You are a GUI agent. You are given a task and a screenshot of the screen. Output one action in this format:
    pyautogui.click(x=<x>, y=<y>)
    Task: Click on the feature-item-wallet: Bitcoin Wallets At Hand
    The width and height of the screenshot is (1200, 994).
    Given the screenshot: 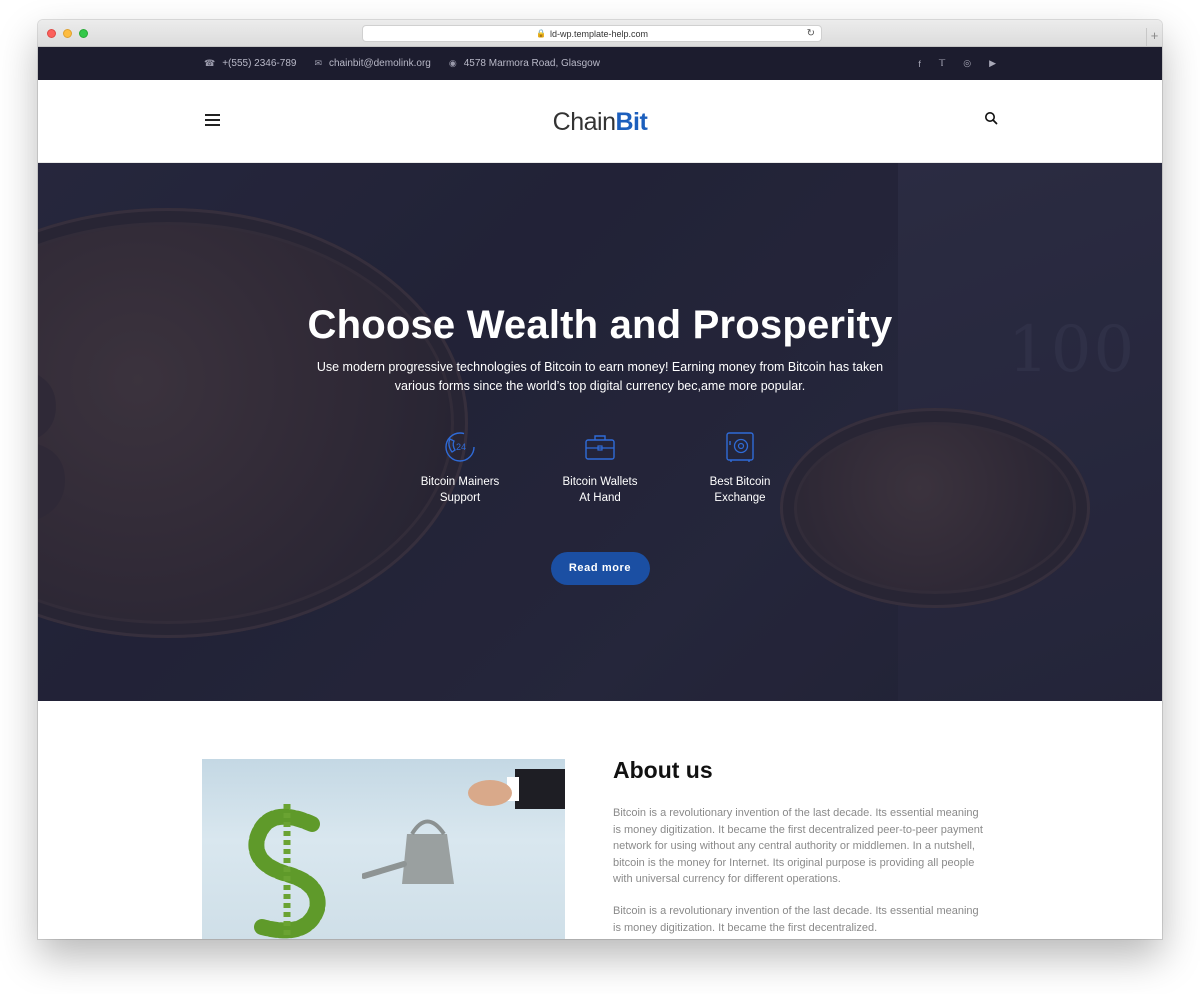 What is the action you would take?
    pyautogui.click(x=600, y=468)
    